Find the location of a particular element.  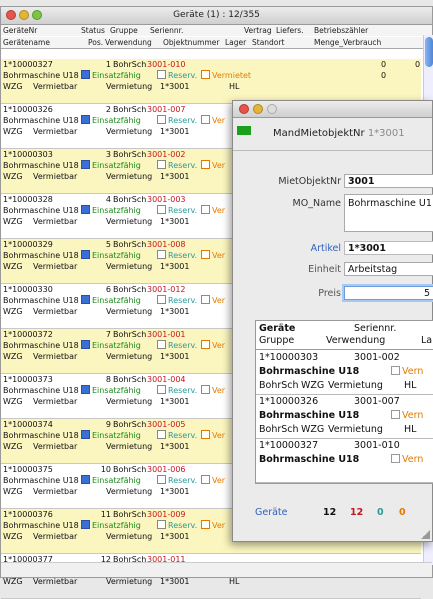

col-header: Verwendung is located at coordinates (128, 42).